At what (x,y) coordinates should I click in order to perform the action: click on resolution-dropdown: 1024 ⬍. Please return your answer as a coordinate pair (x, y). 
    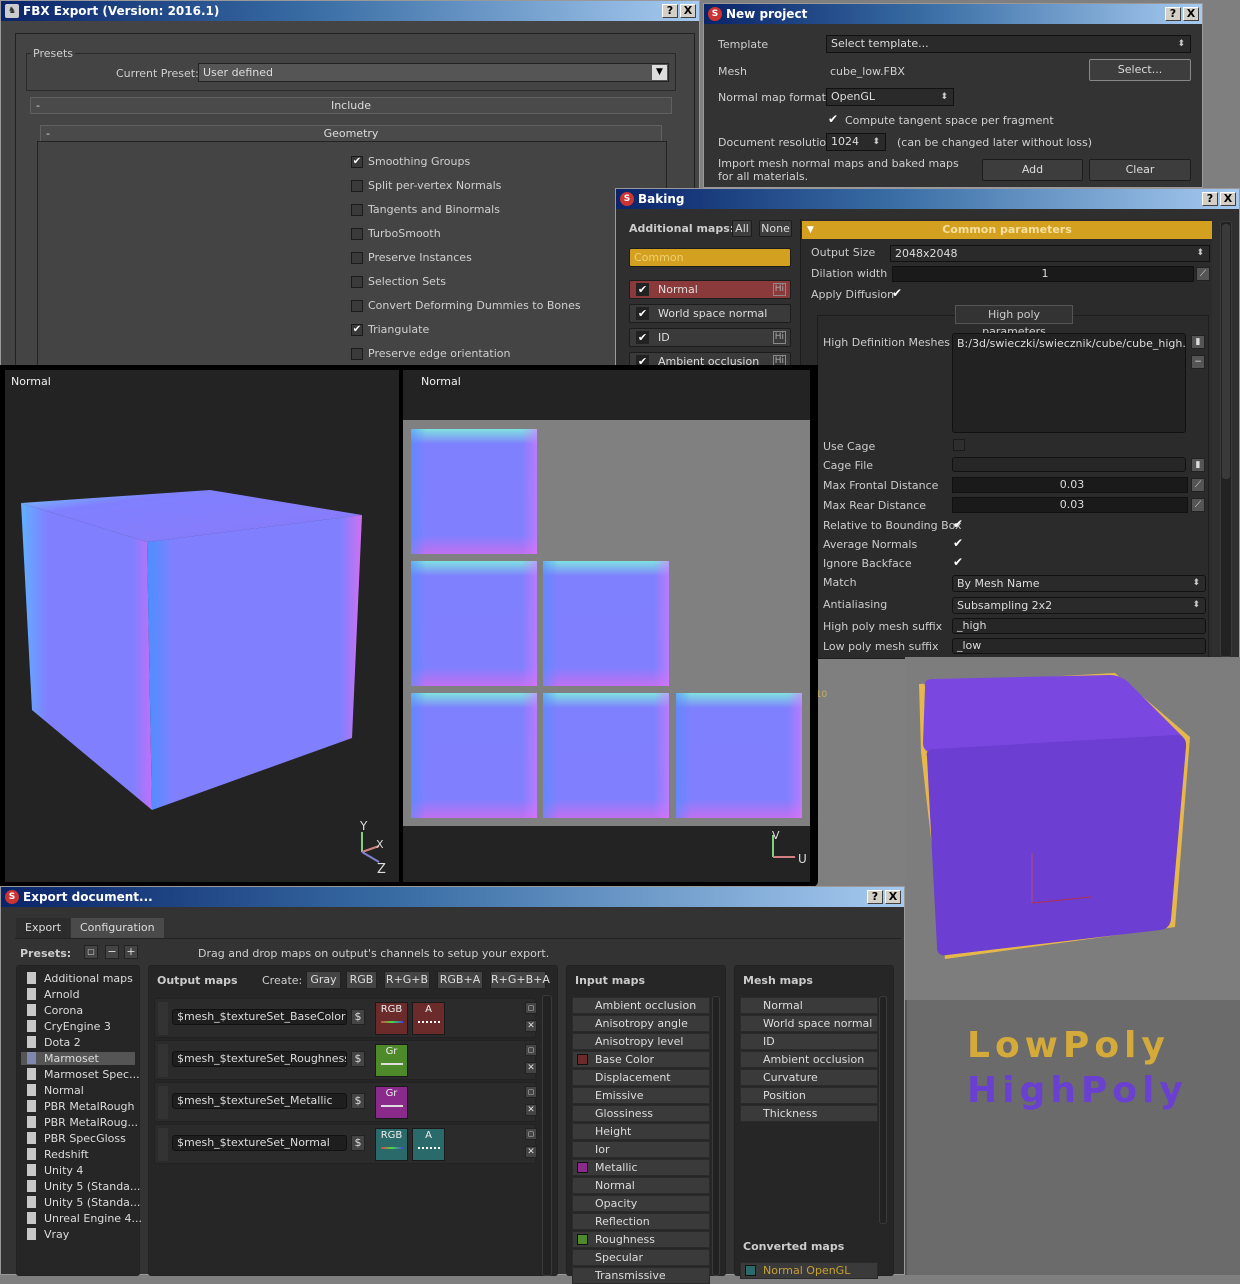
    Looking at the image, I should click on (856, 142).